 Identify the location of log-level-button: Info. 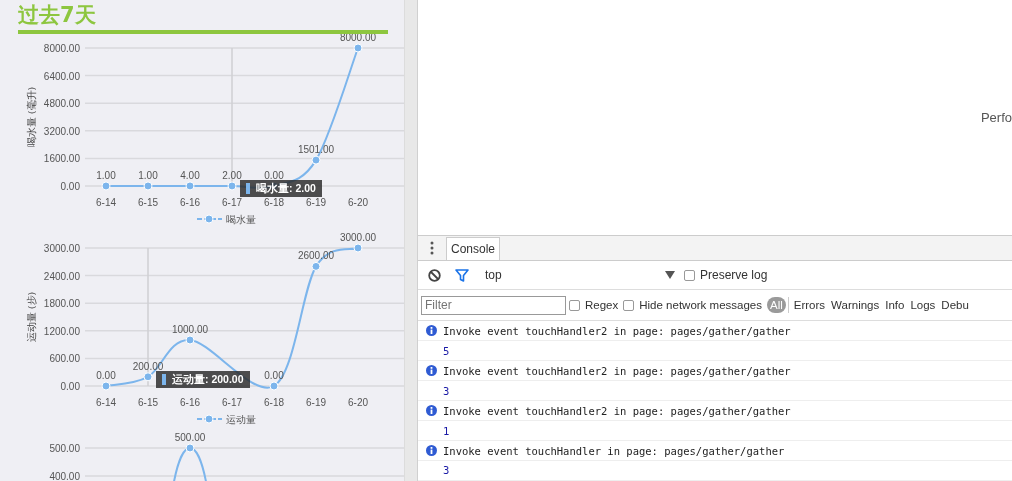
(895, 305).